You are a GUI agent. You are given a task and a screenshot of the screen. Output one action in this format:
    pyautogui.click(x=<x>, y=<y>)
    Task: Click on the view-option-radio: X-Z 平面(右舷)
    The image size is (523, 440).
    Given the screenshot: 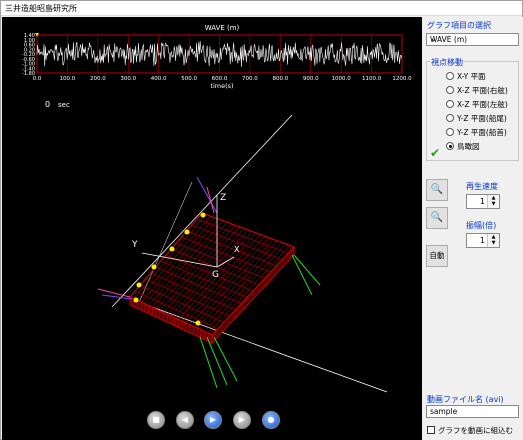 What is the action you would take?
    pyautogui.click(x=477, y=90)
    